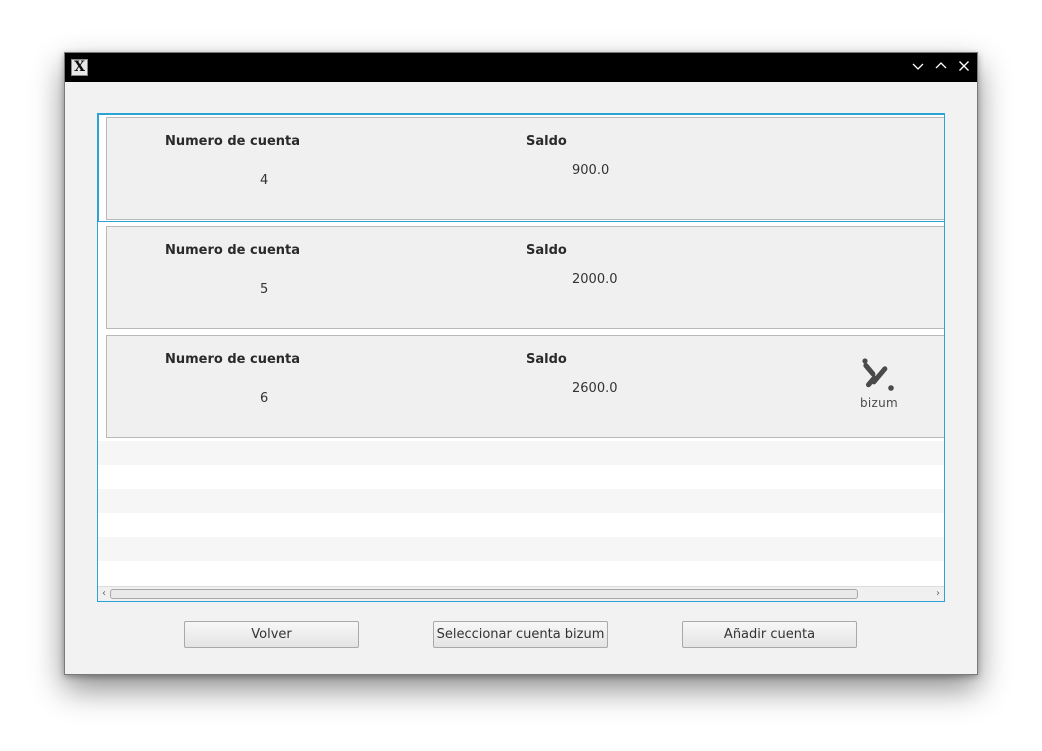 This screenshot has height=751, width=1042. Describe the element at coordinates (264, 289) in the screenshot. I see `account-number-value: 5` at that location.